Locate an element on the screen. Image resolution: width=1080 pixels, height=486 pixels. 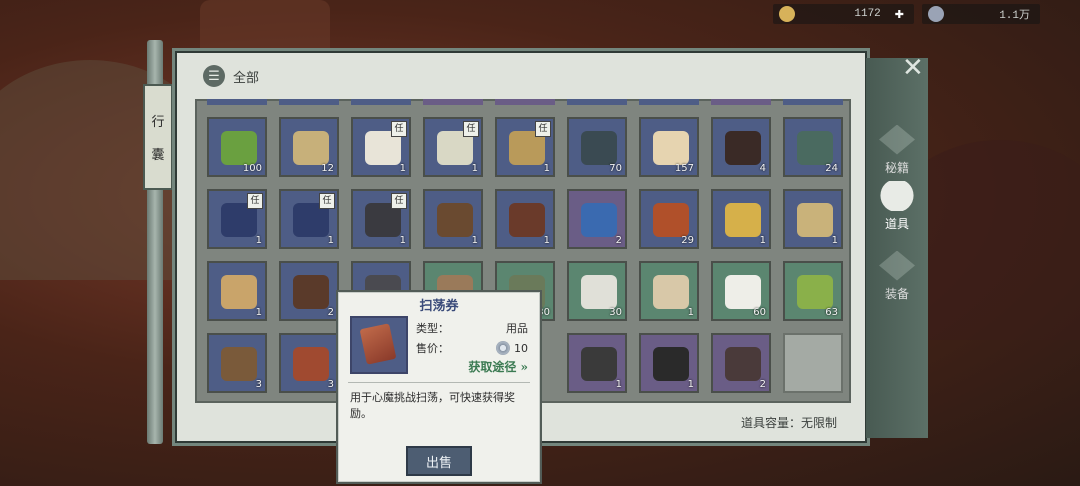
filter-label: 全部 is located at coordinates (246, 78).